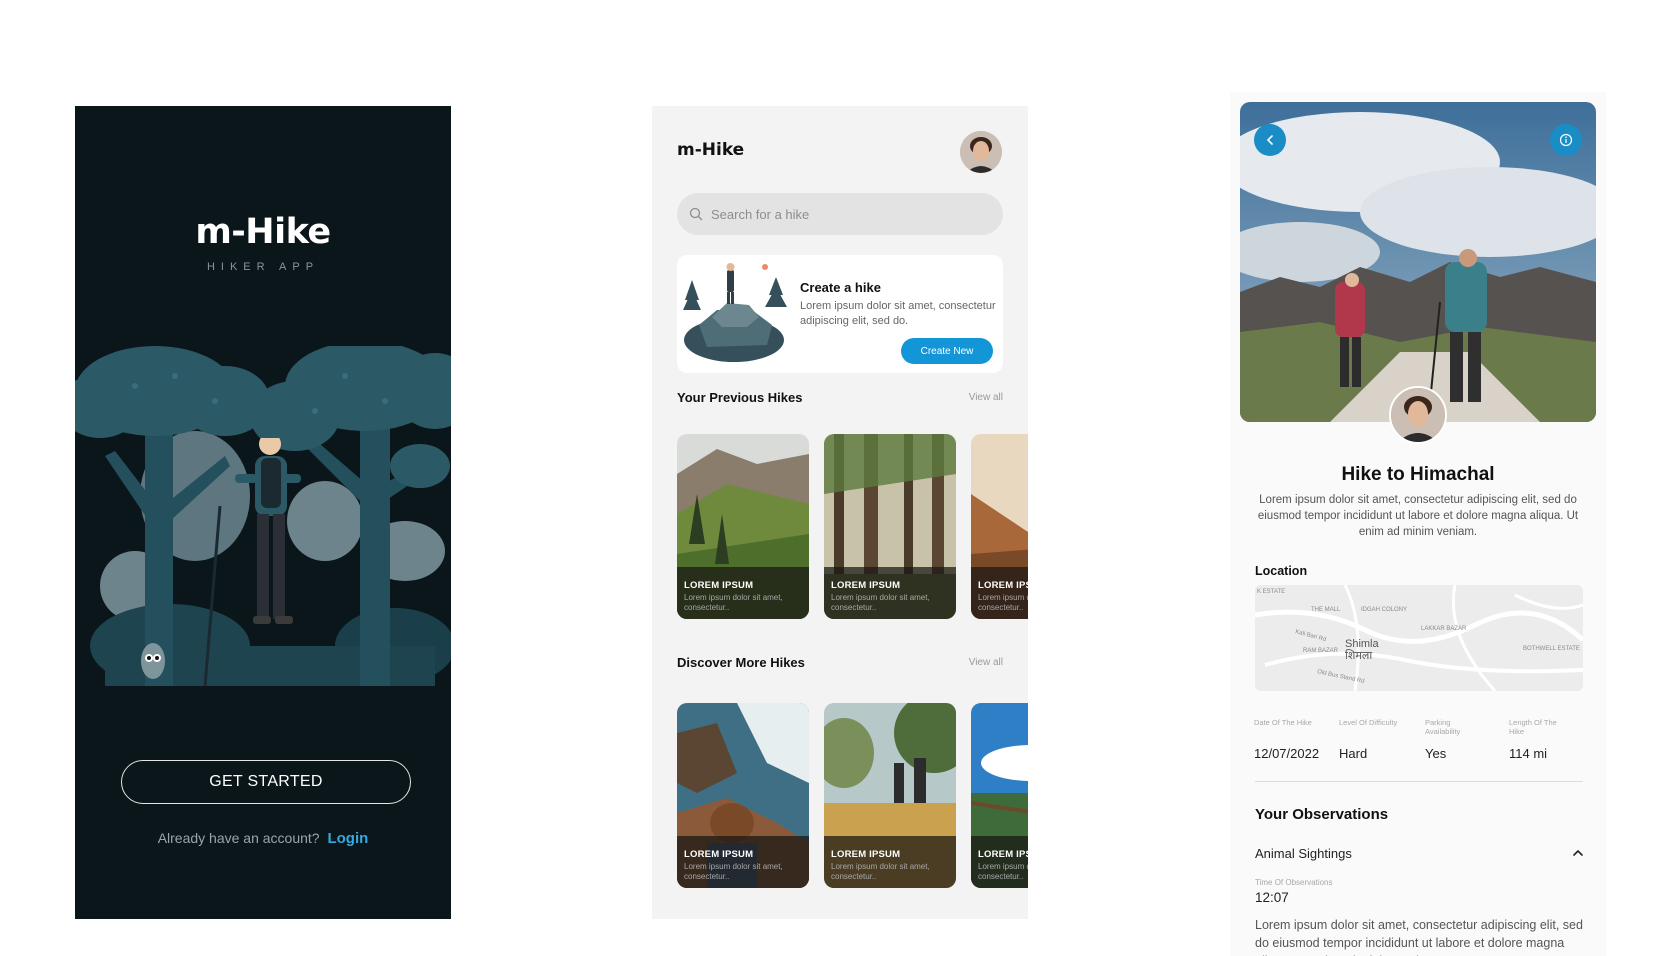  I want to click on hike-hero-image, so click(1418, 262).